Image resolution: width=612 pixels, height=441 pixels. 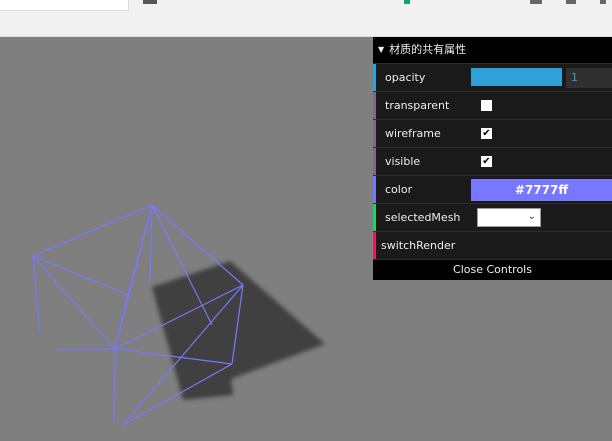 I want to click on visible-checkbox: ✔, so click(x=486, y=161).